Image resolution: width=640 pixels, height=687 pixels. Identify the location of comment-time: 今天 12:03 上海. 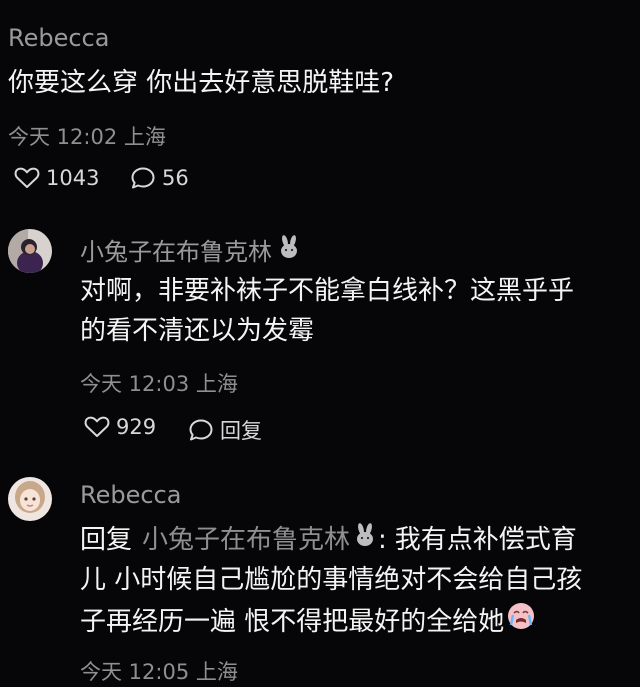
(159, 384).